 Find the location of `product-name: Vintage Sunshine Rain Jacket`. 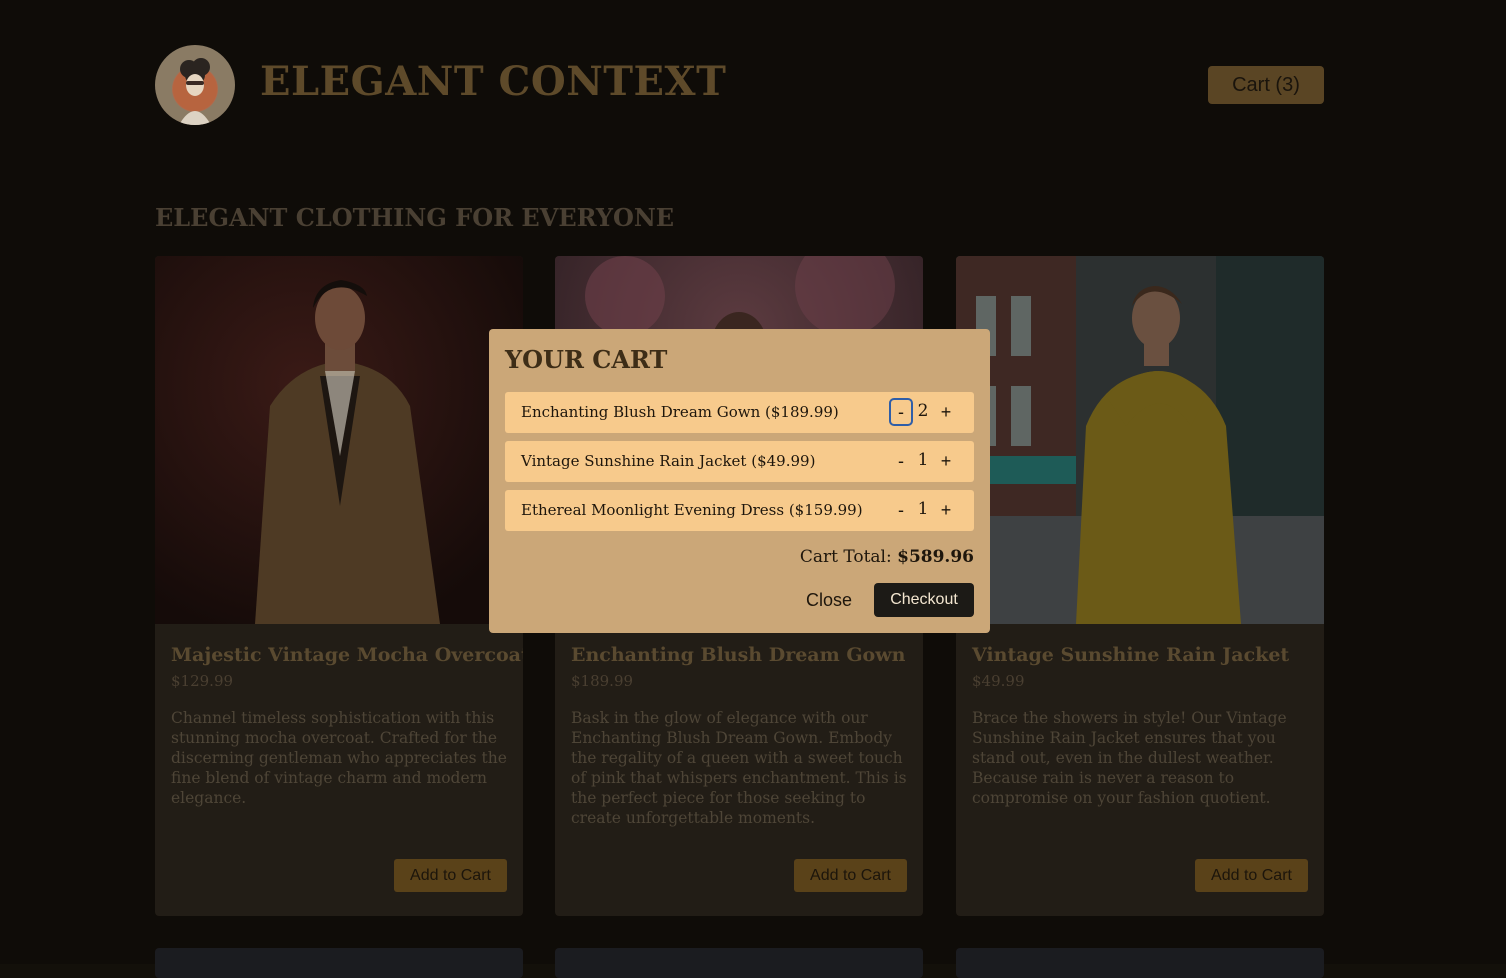

product-name: Vintage Sunshine Rain Jacket is located at coordinates (1131, 655).